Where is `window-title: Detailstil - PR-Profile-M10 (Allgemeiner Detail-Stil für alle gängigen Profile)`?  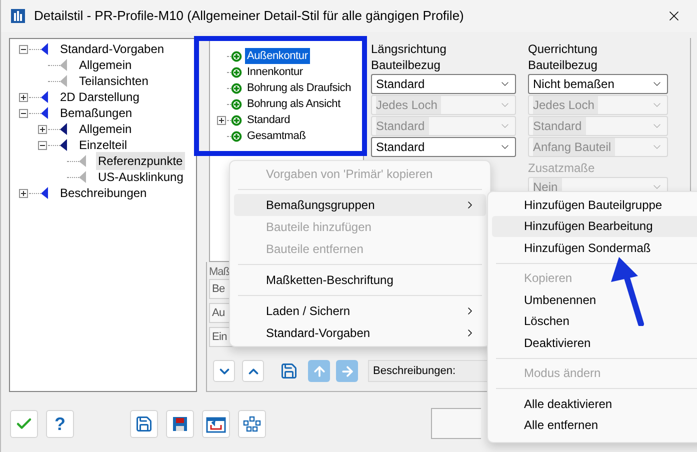
window-title: Detailstil - PR-Profile-M10 (Allgemeiner Detail-Stil für alle gängigen Profile) is located at coordinates (249, 16).